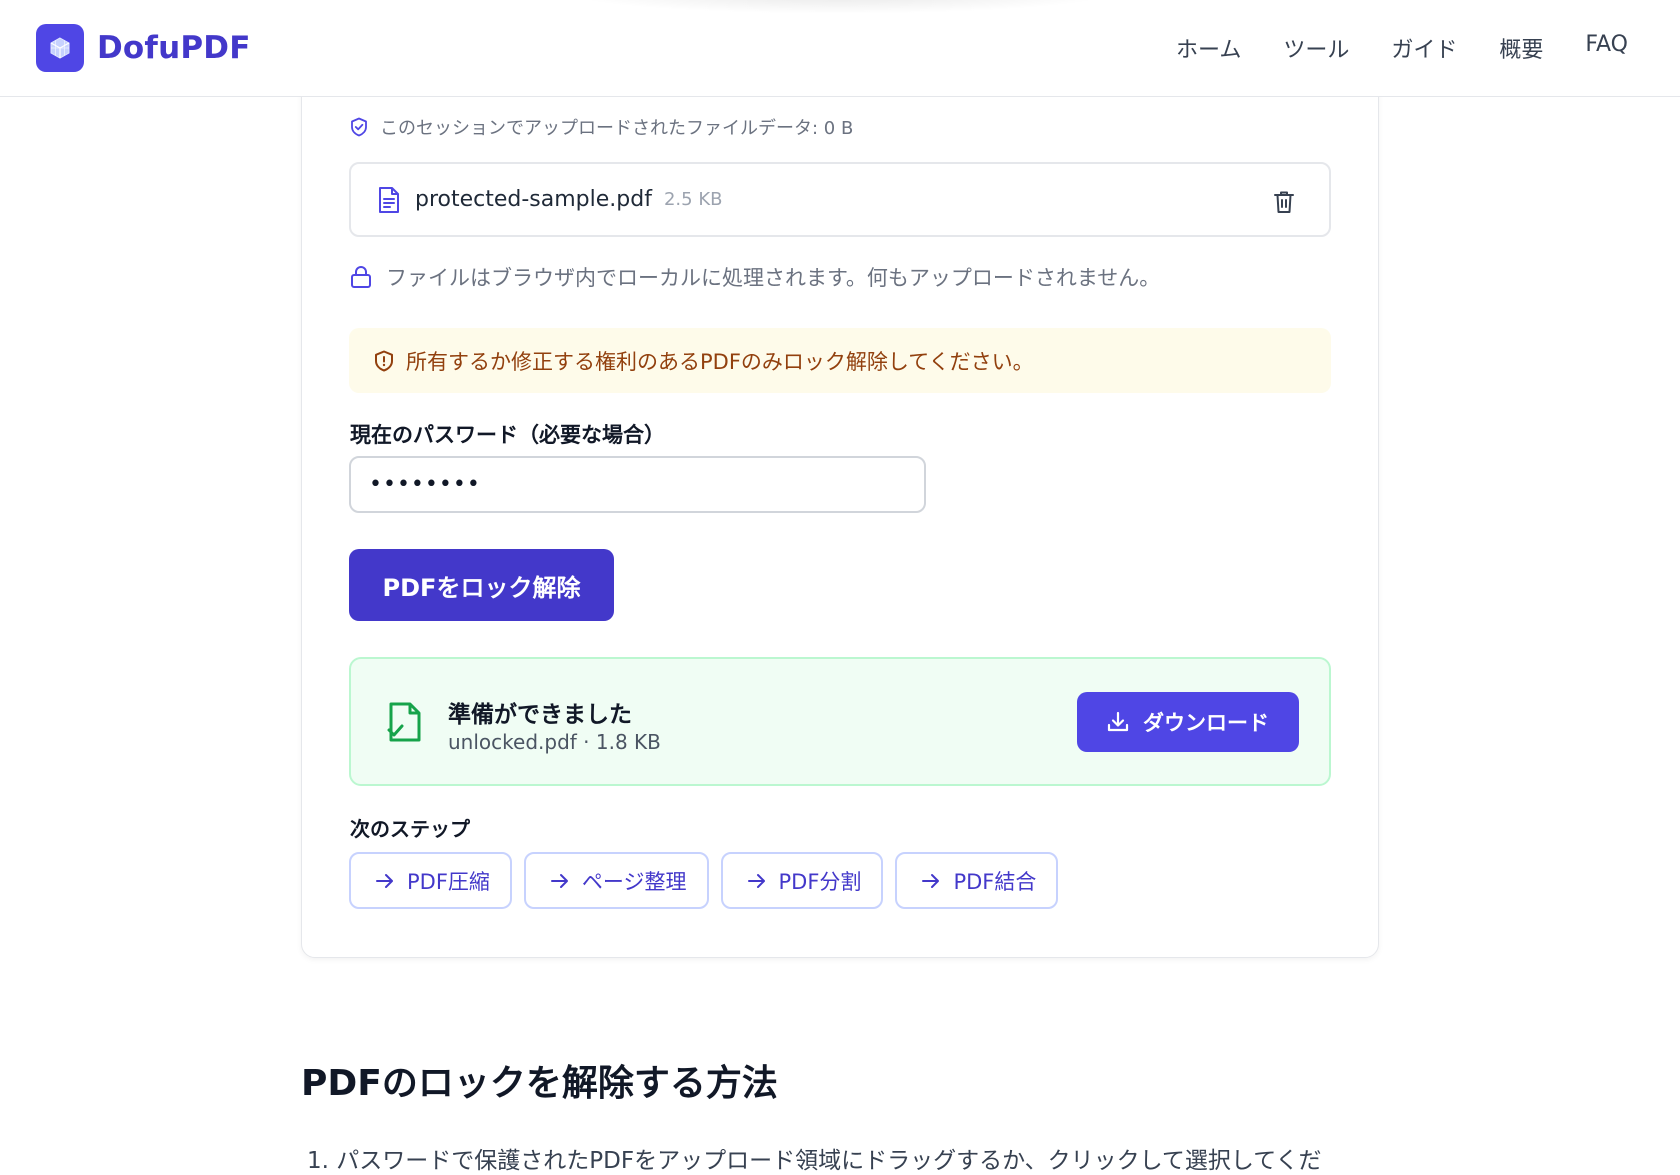 Image resolution: width=1680 pixels, height=1175 pixels. What do you see at coordinates (359, 127) in the screenshot?
I see `shield-check-icon` at bounding box center [359, 127].